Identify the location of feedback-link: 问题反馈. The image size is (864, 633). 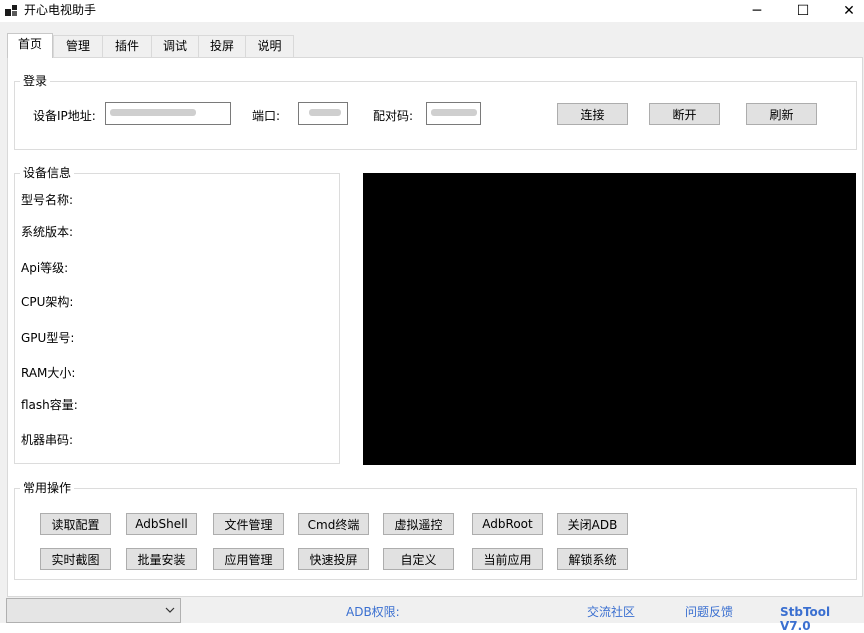
(709, 612).